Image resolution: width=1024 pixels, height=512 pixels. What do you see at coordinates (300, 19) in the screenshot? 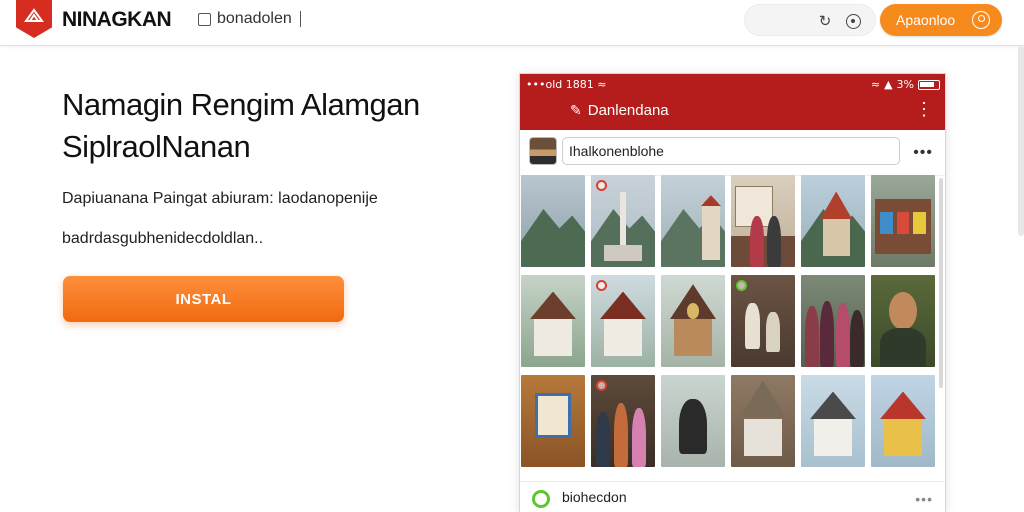
I see `text-cursor-icon` at bounding box center [300, 19].